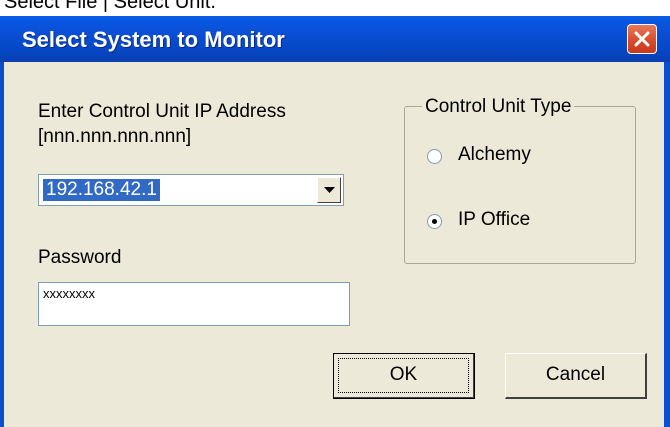 This screenshot has width=670, height=427. Describe the element at coordinates (434, 156) in the screenshot. I see `radio-alchemy` at that location.